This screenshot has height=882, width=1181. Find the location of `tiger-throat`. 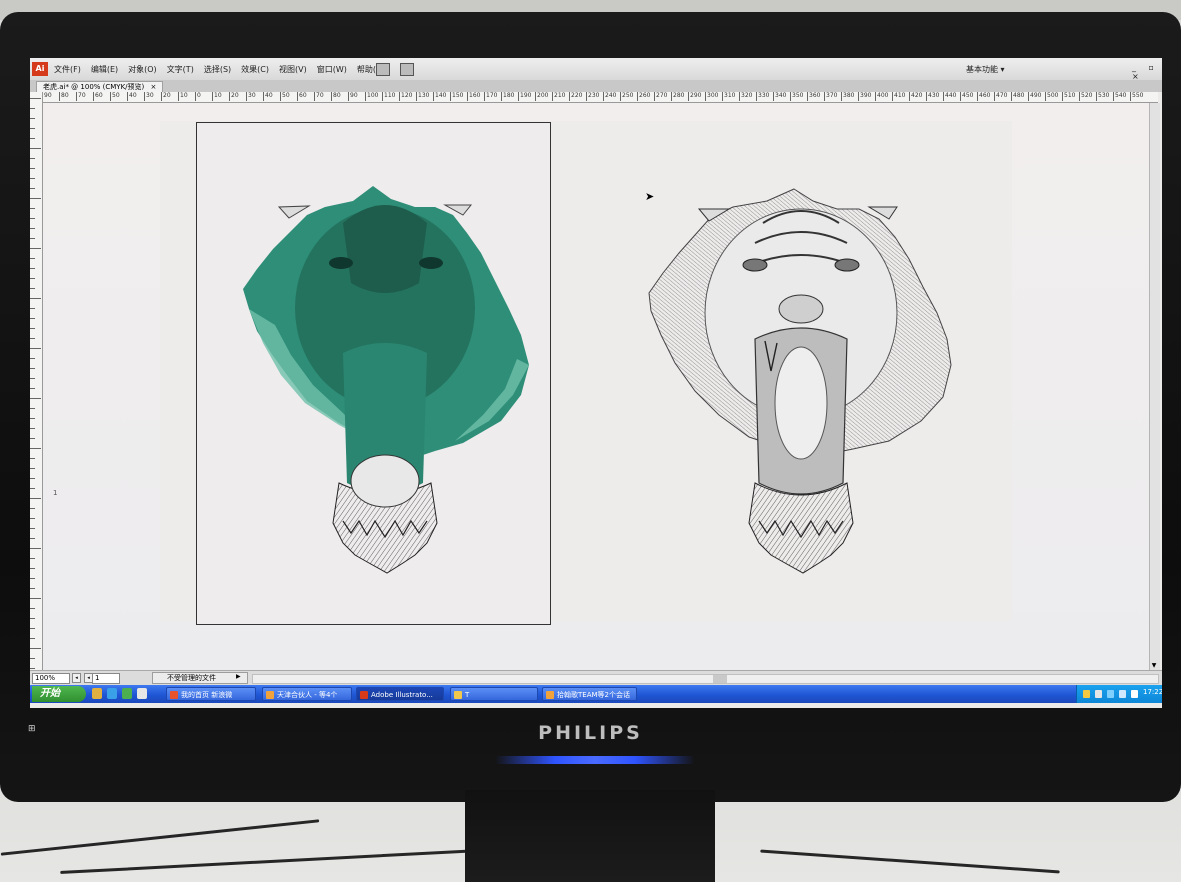

tiger-throat is located at coordinates (801, 403).